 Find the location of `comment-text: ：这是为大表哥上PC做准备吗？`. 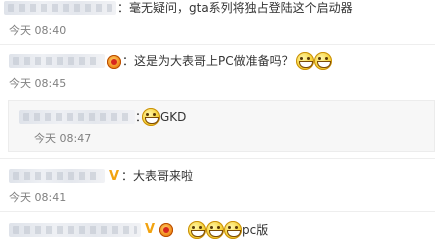

comment-text: ：这是为大表哥上PC做准备吗？ is located at coordinates (208, 61).